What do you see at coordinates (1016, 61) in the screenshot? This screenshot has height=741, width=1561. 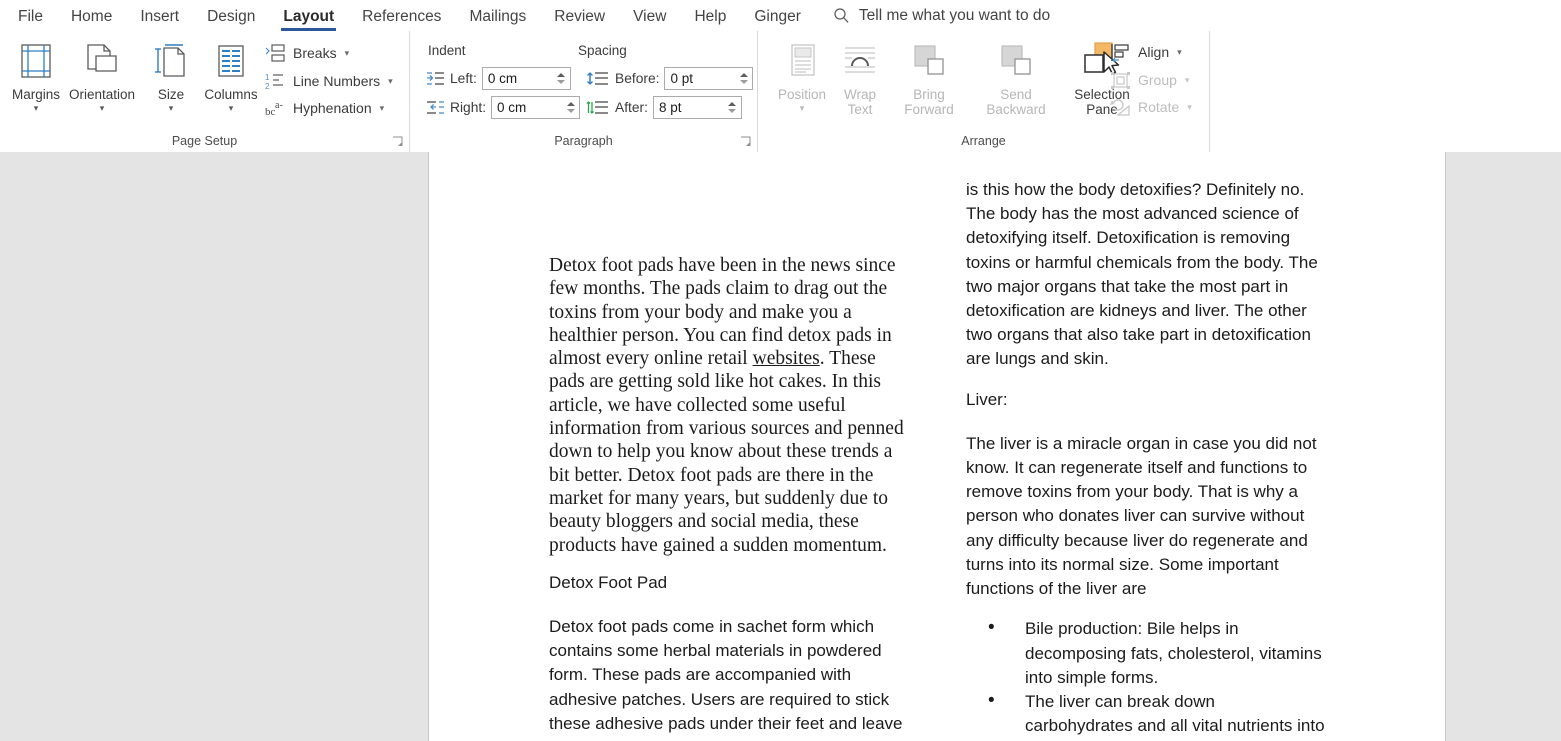 I see `send-backward-icon` at bounding box center [1016, 61].